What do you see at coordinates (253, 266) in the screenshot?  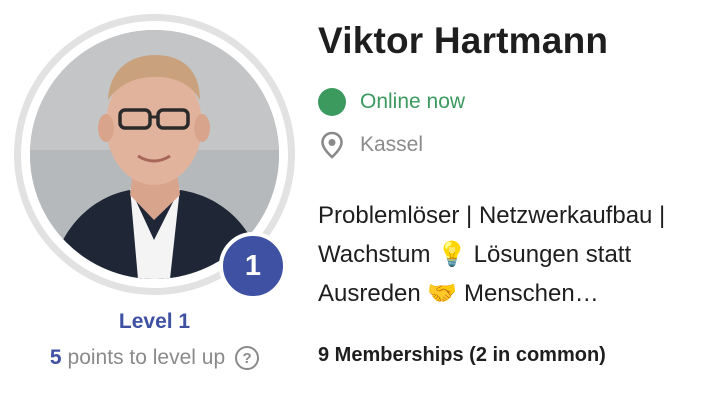 I see `level-badge: 1` at bounding box center [253, 266].